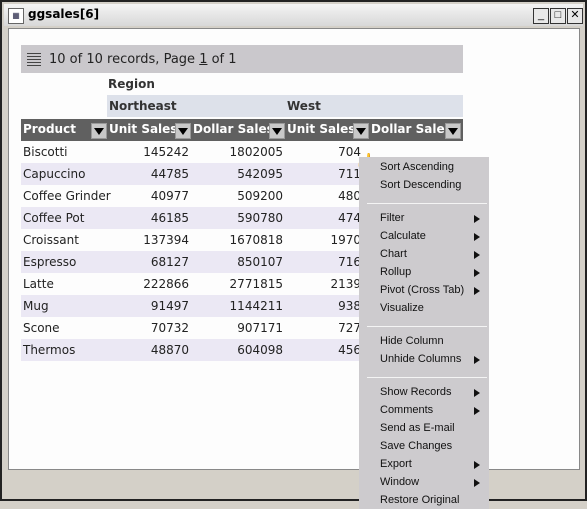 Image resolution: width=587 pixels, height=509 pixels. Describe the element at coordinates (349, 306) in the screenshot. I see `cell-w-unit-sales: 938` at that location.